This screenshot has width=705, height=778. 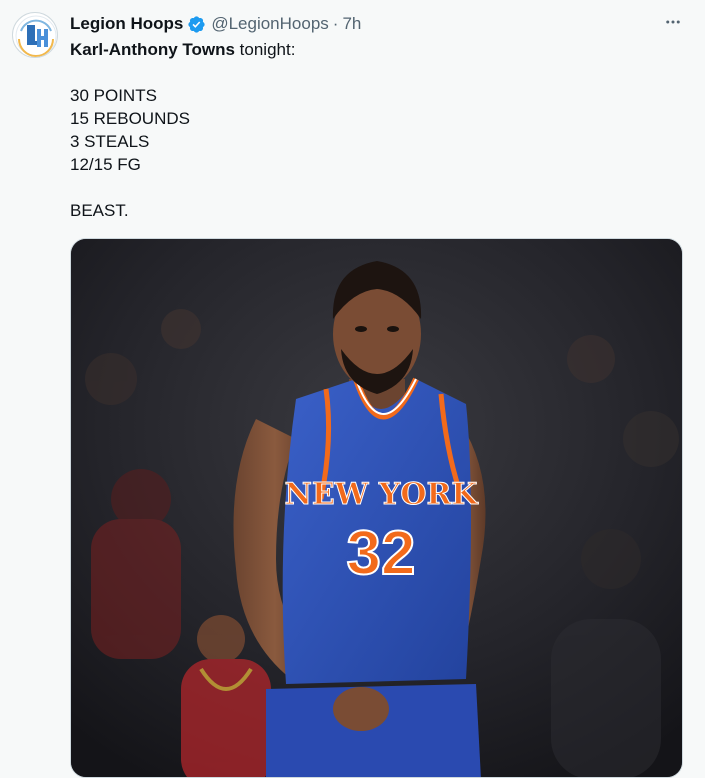 I want to click on author-avatar, so click(x=35, y=35).